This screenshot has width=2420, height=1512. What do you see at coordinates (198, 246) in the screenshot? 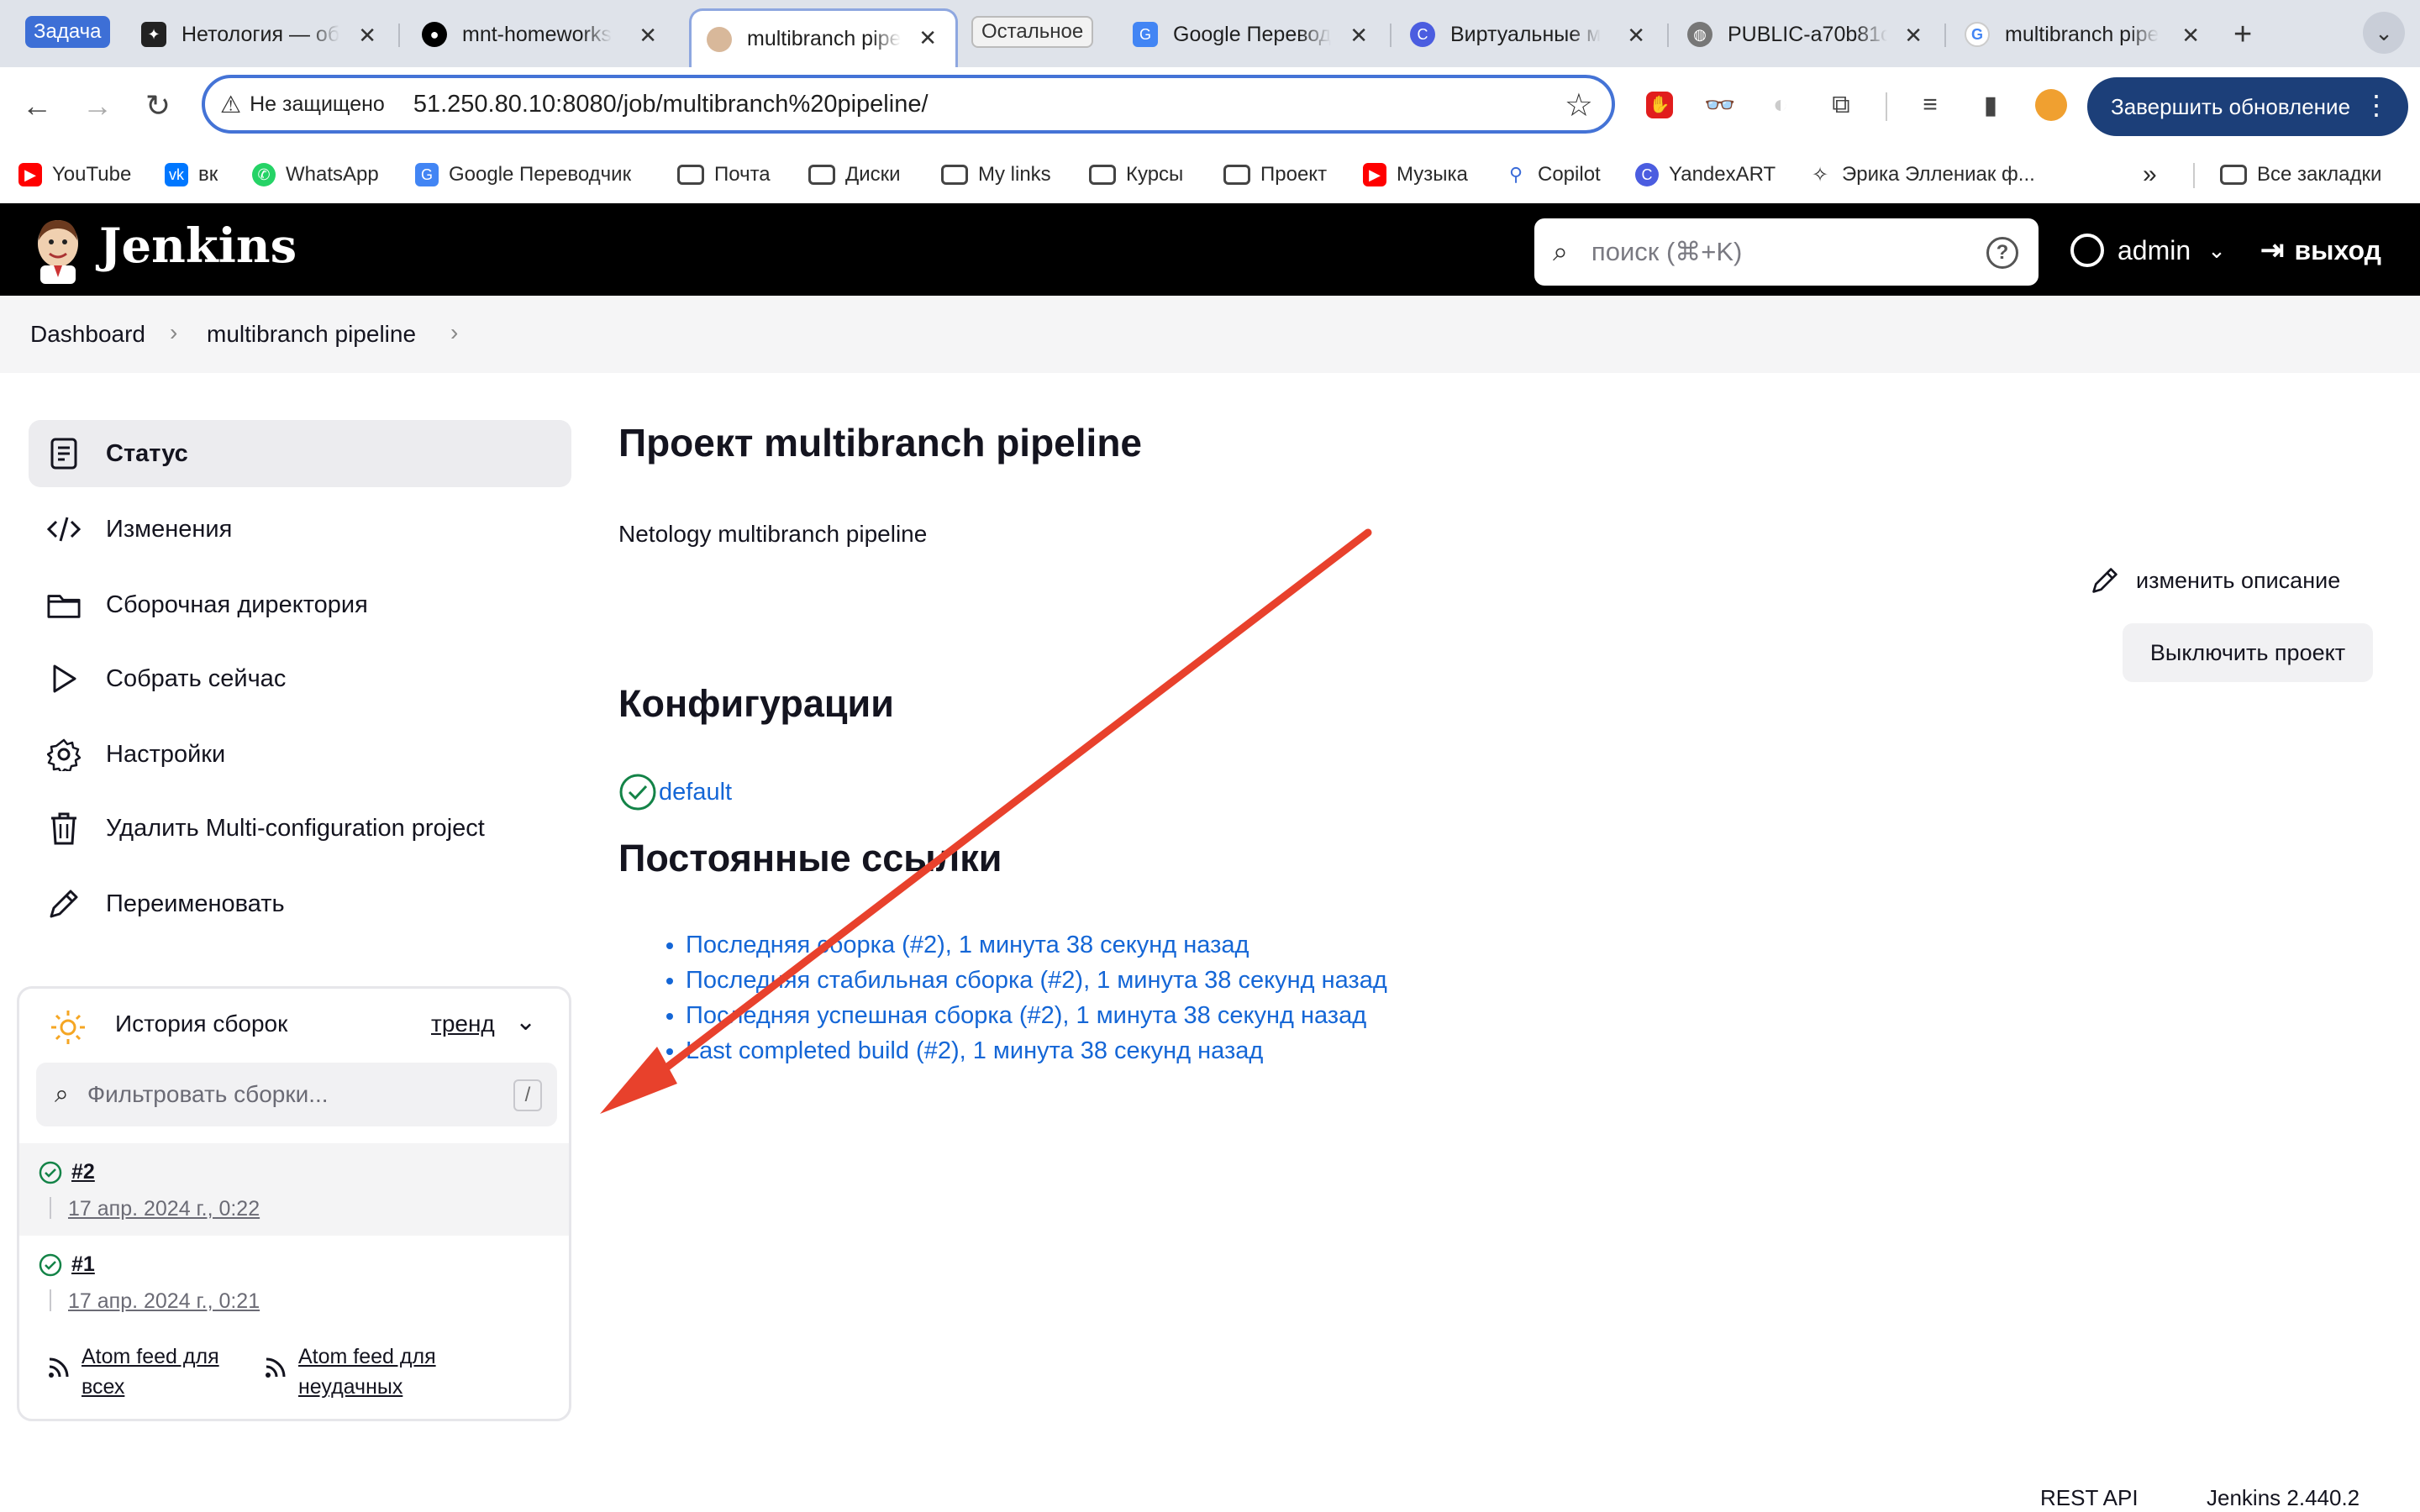
I see `jenkins-logo-text: Jenkins` at bounding box center [198, 246].